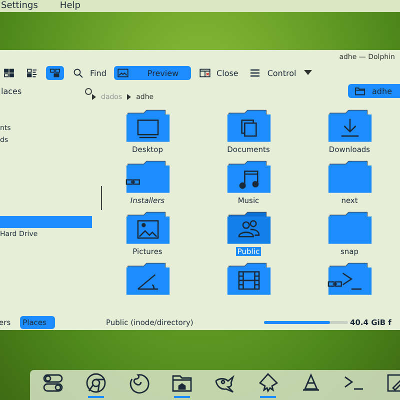 The height and width of the screenshot is (400, 400). Describe the element at coordinates (204, 73) in the screenshot. I see `split-view-icon` at that location.